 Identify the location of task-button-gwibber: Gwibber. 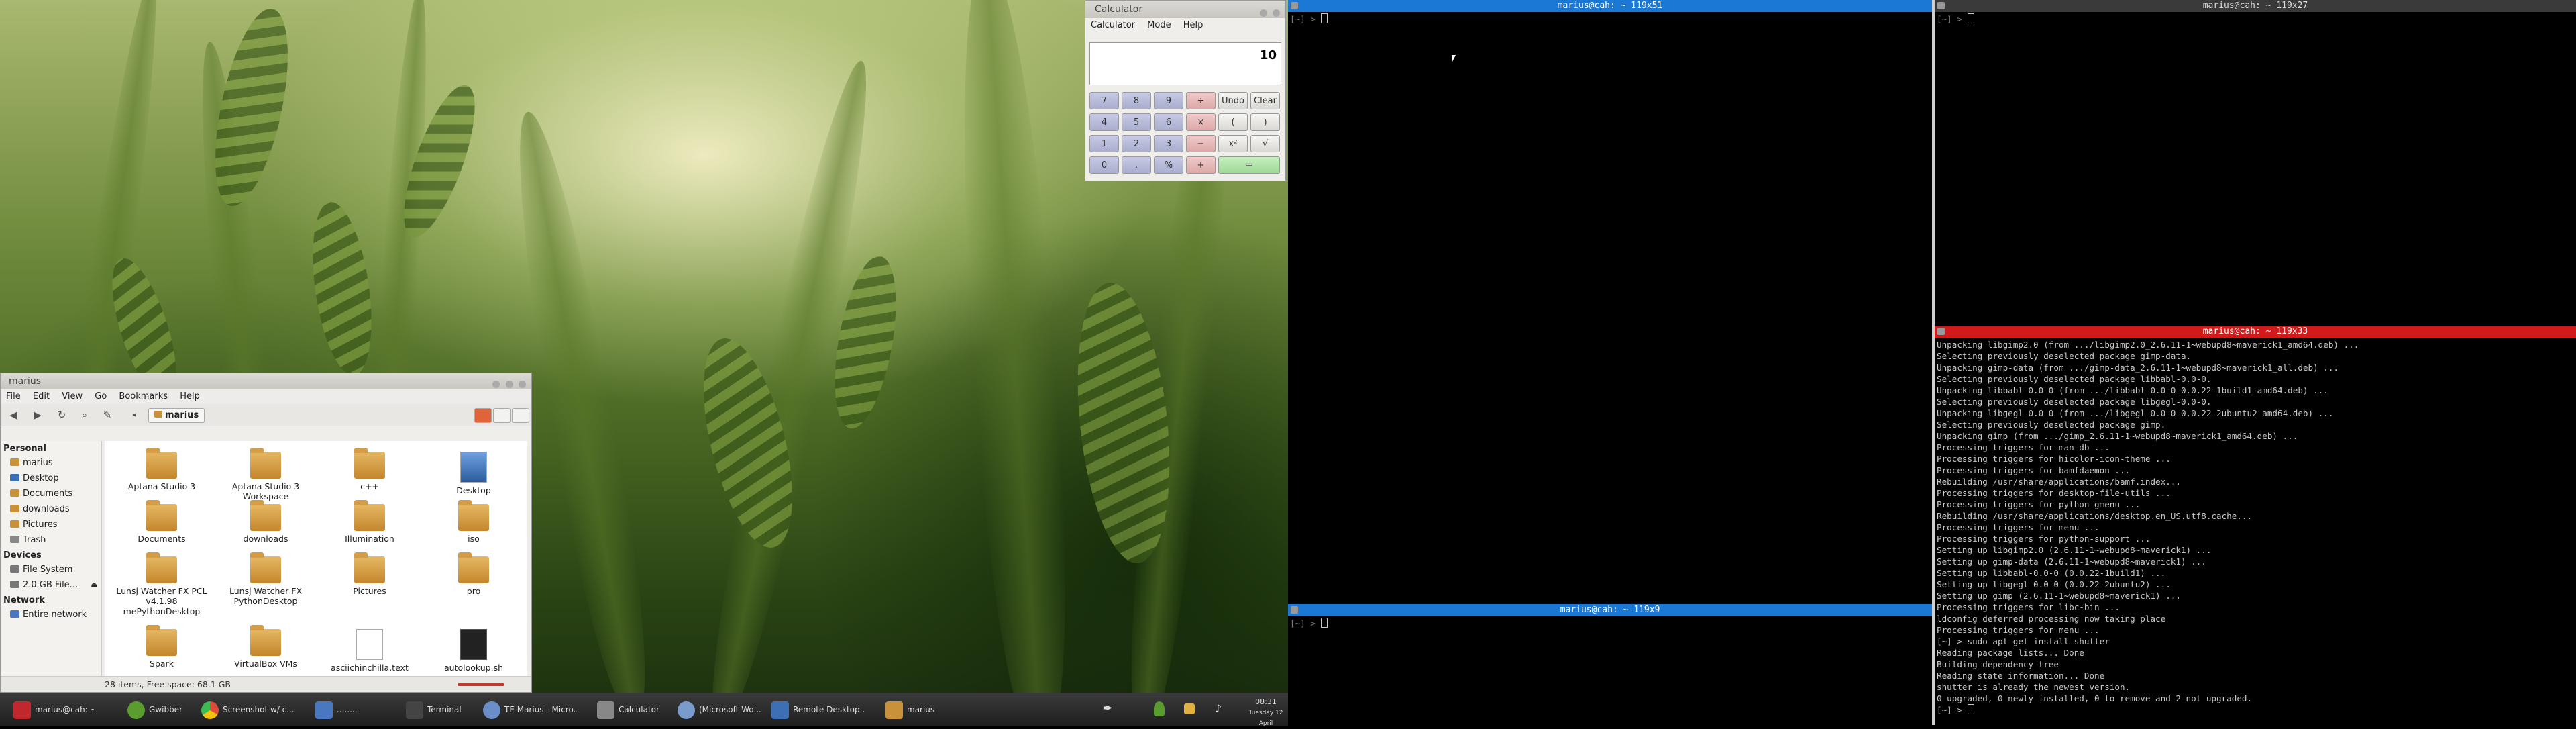
(161, 709).